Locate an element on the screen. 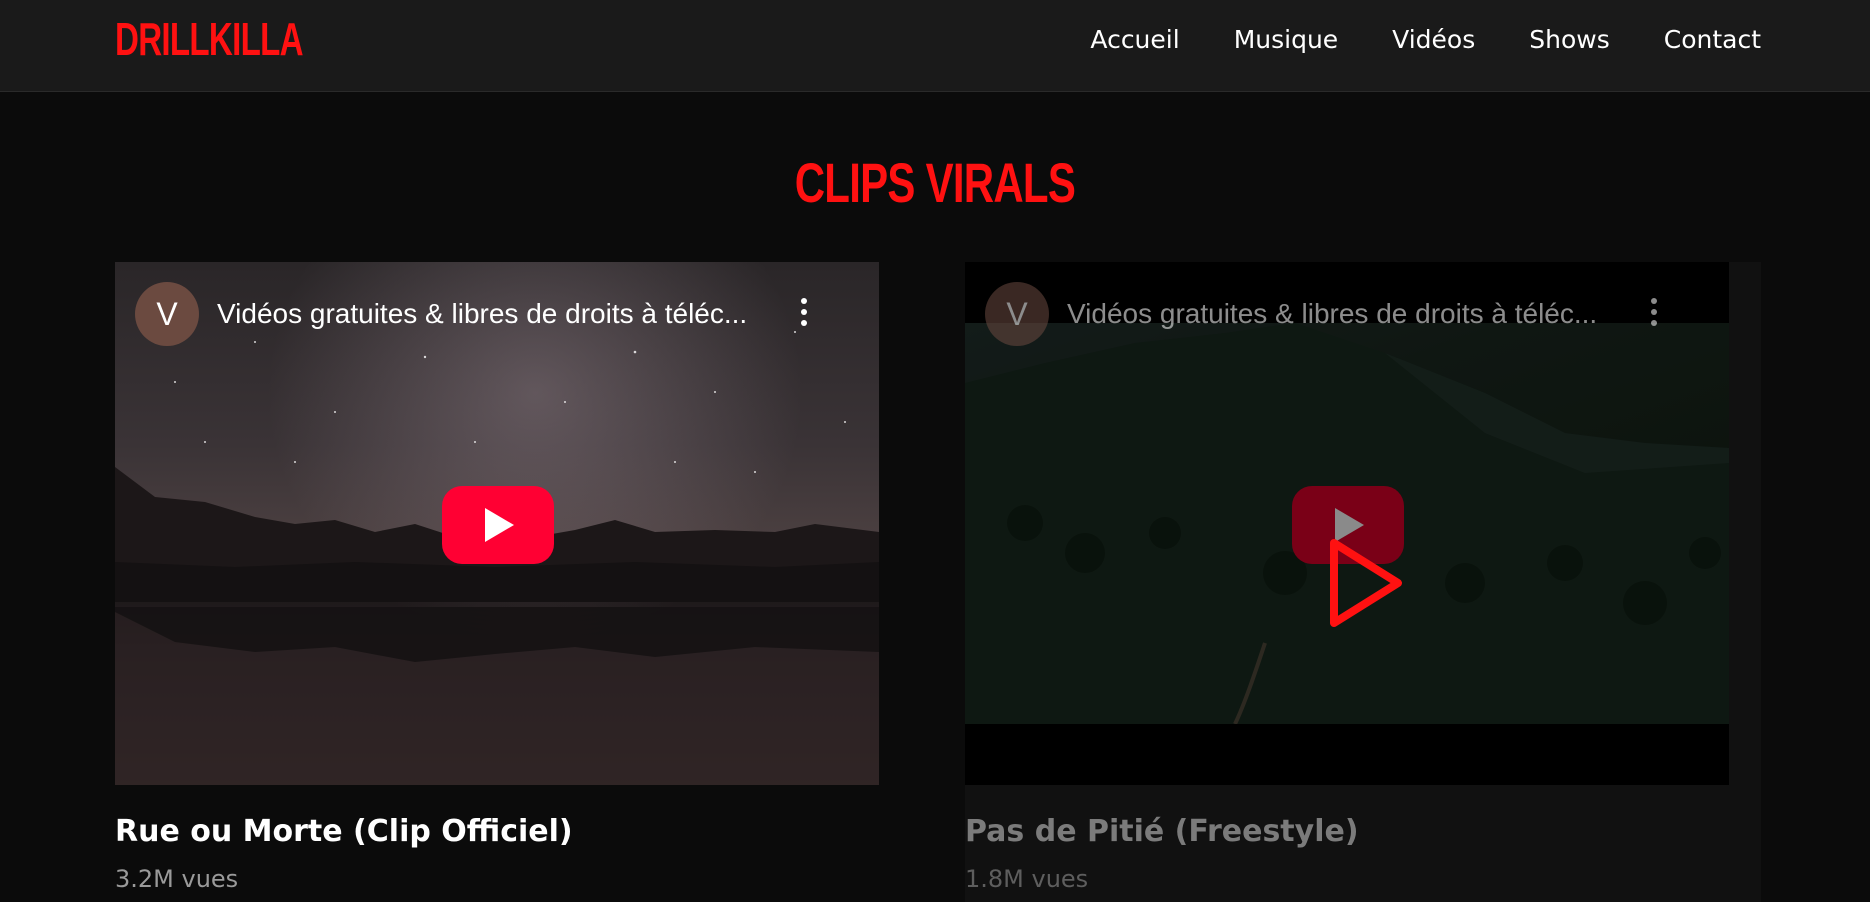  play-outline-icon is located at coordinates (1368, 583).